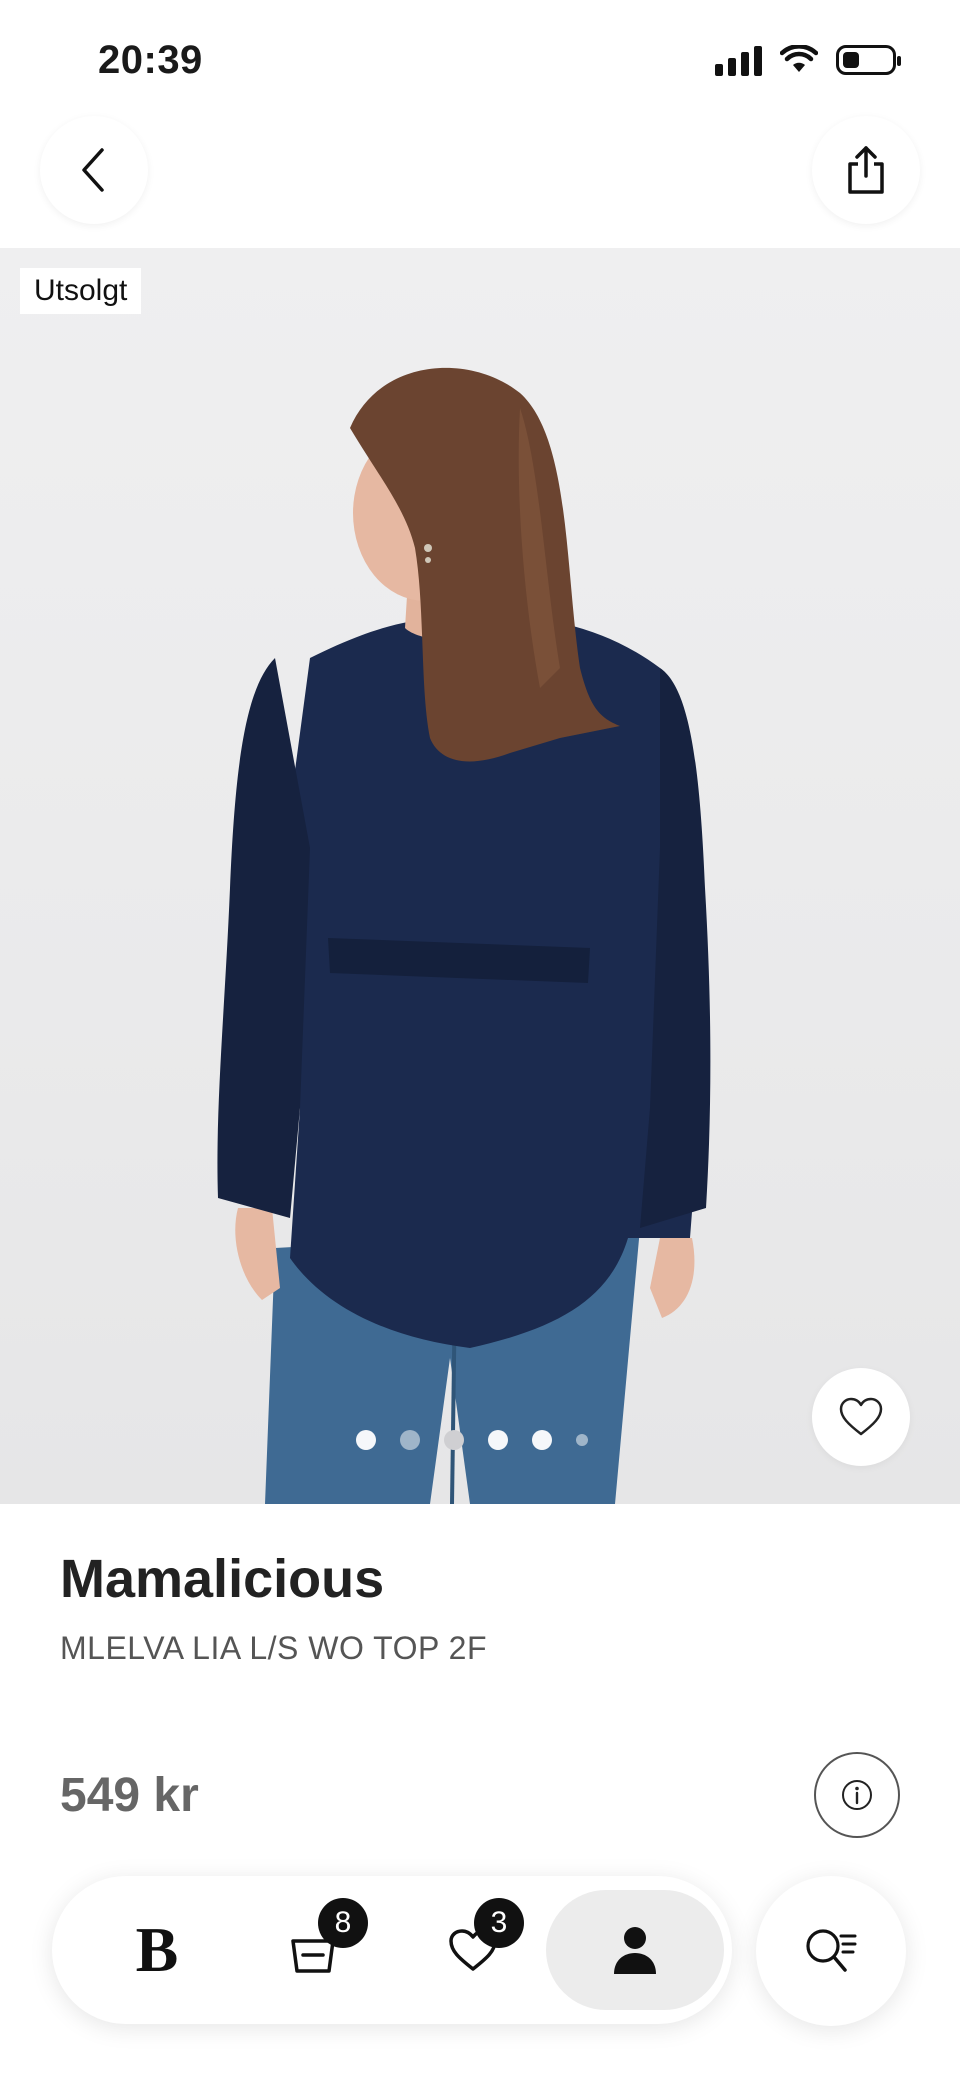 Image resolution: width=960 pixels, height=2078 pixels. I want to click on wishlist-count-badge: 3, so click(499, 1923).